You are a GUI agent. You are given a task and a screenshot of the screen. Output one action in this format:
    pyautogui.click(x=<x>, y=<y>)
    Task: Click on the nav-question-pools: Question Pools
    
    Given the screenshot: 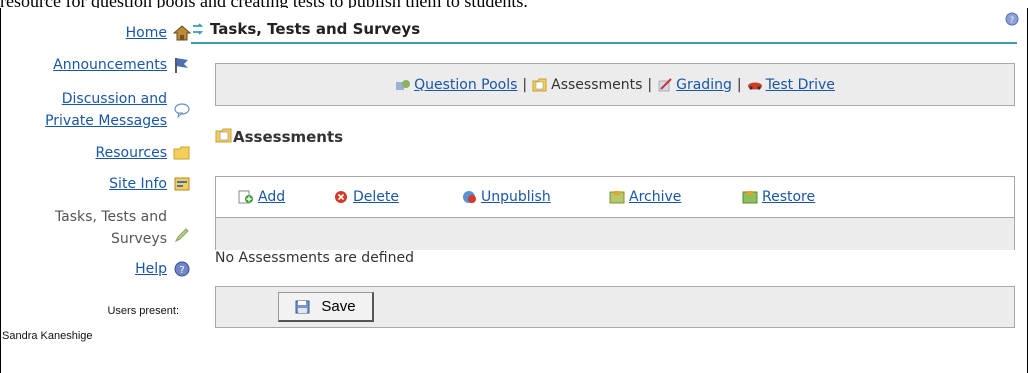 What is the action you would take?
    pyautogui.click(x=465, y=85)
    